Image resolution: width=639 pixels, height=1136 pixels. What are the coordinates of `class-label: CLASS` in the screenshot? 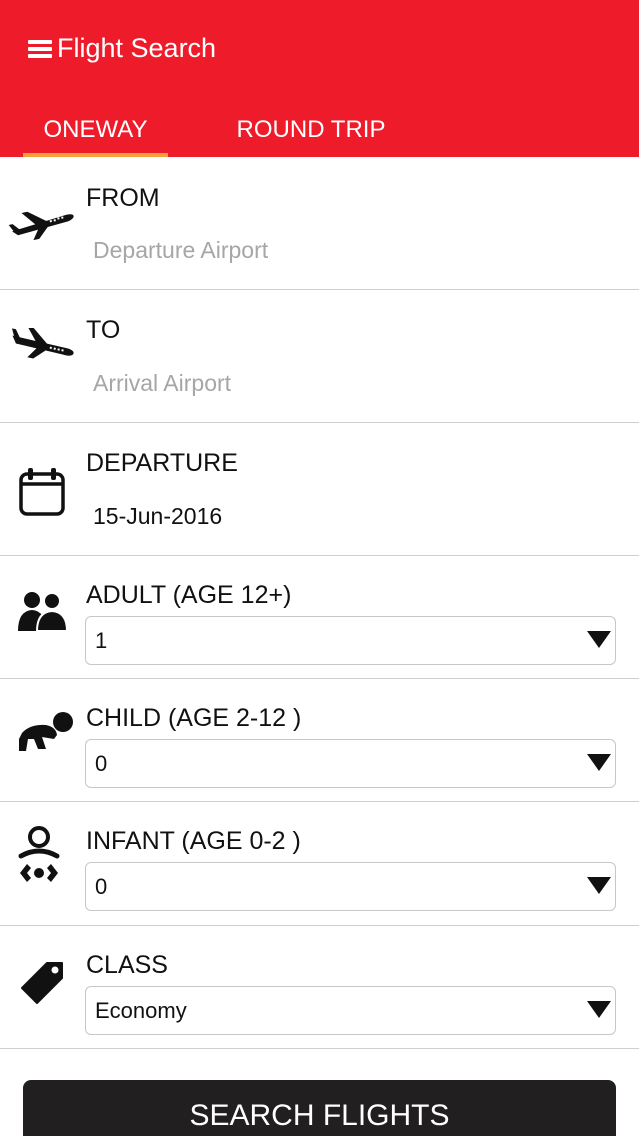 It's located at (127, 965).